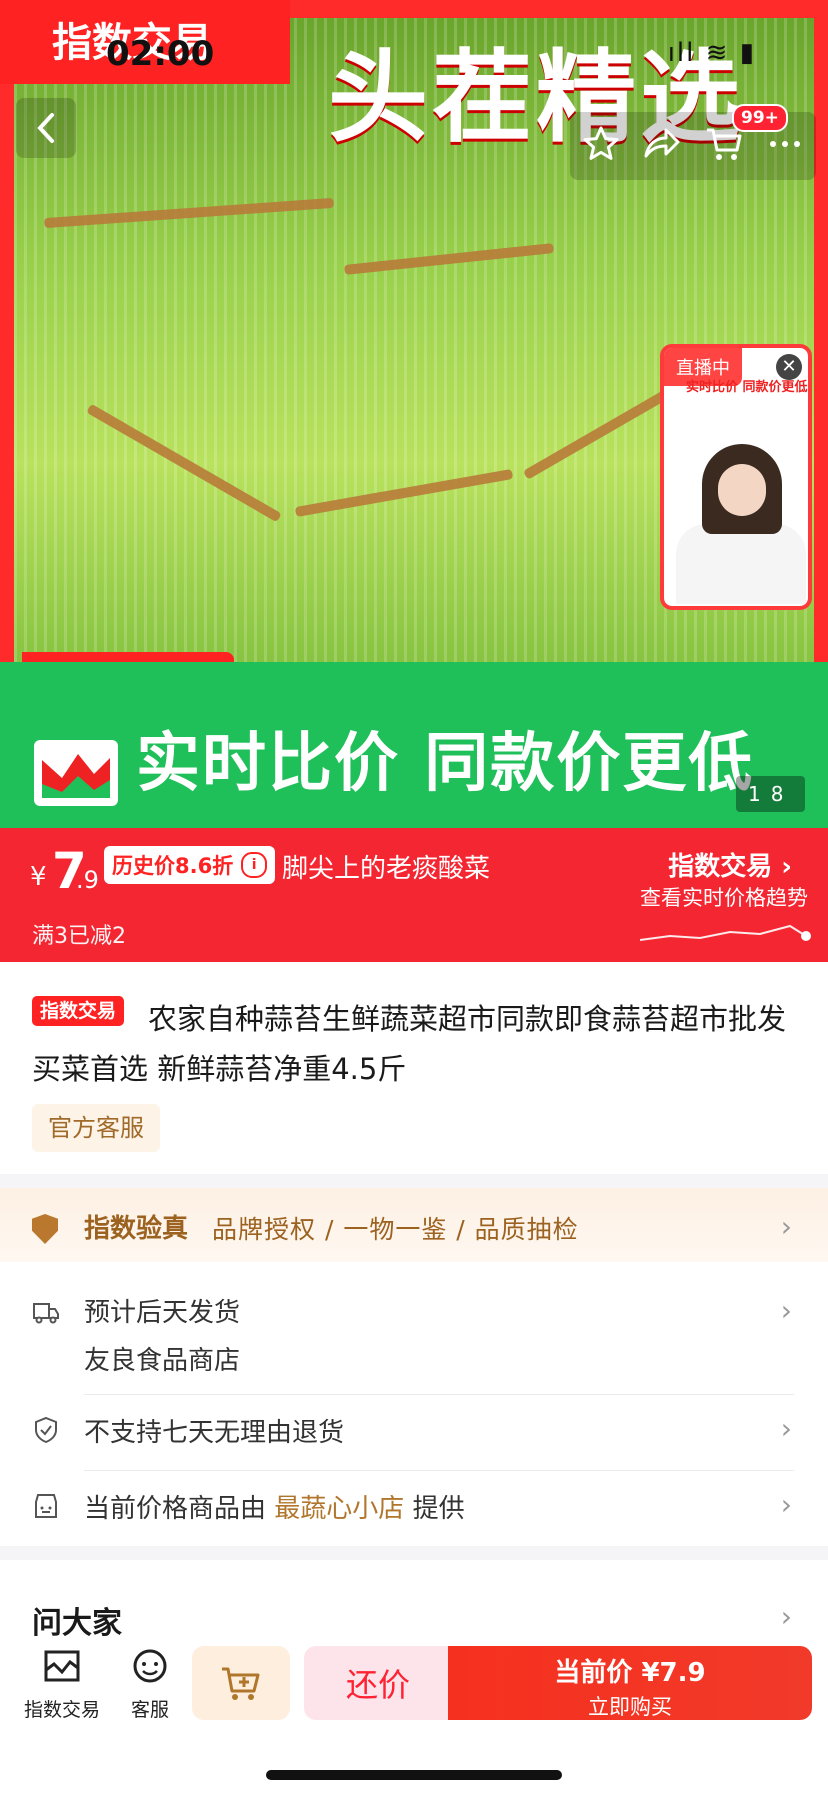  What do you see at coordinates (378, 1683) in the screenshot?
I see `bargain-button: 还价` at bounding box center [378, 1683].